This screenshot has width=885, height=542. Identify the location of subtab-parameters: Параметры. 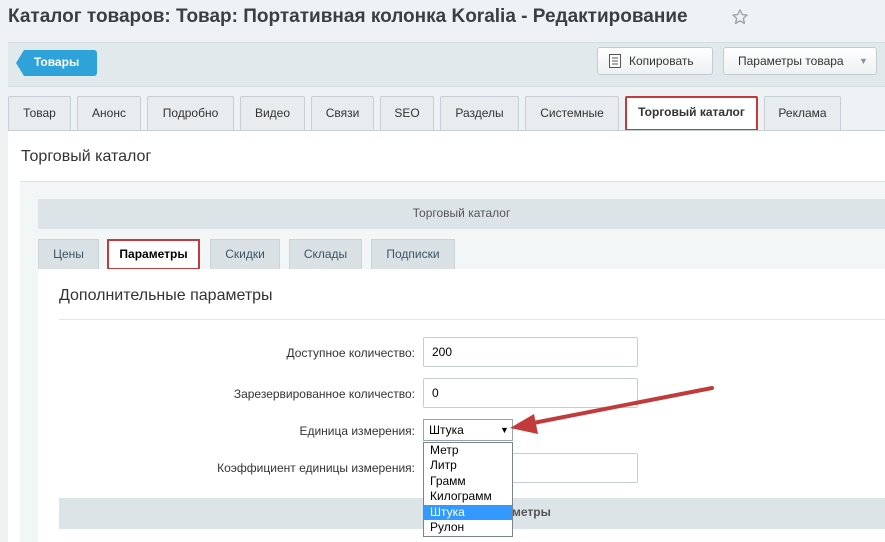
(153, 254).